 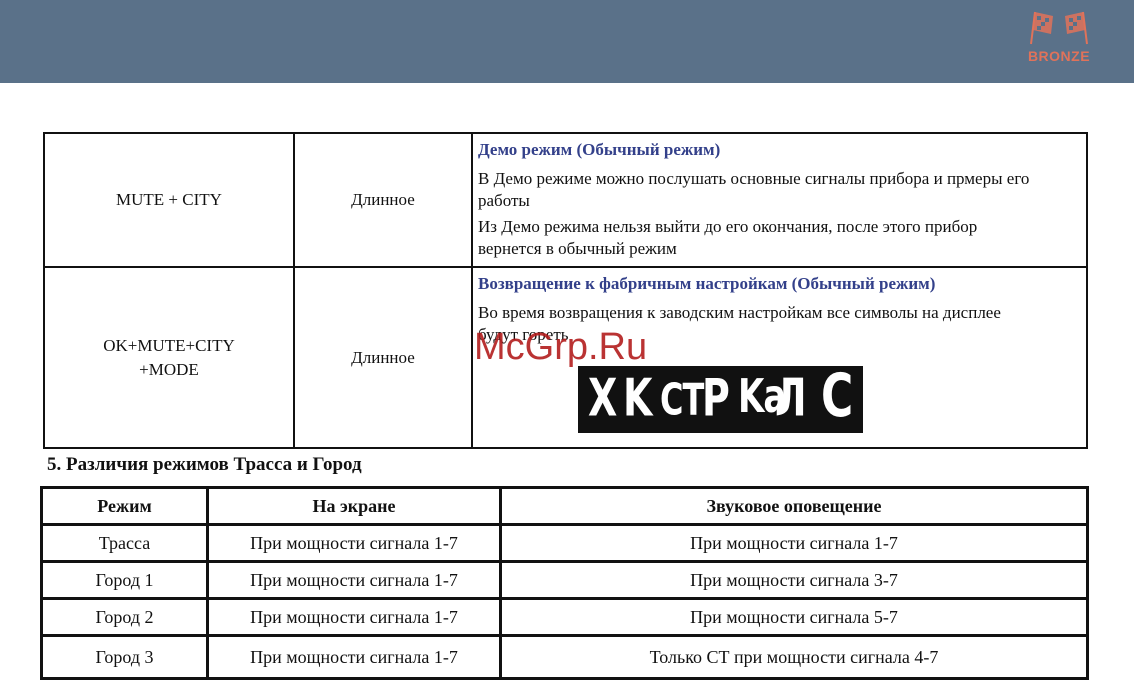 What do you see at coordinates (794, 580) in the screenshot?
I see `sound-cell: При мощности сигнала 3-7` at bounding box center [794, 580].